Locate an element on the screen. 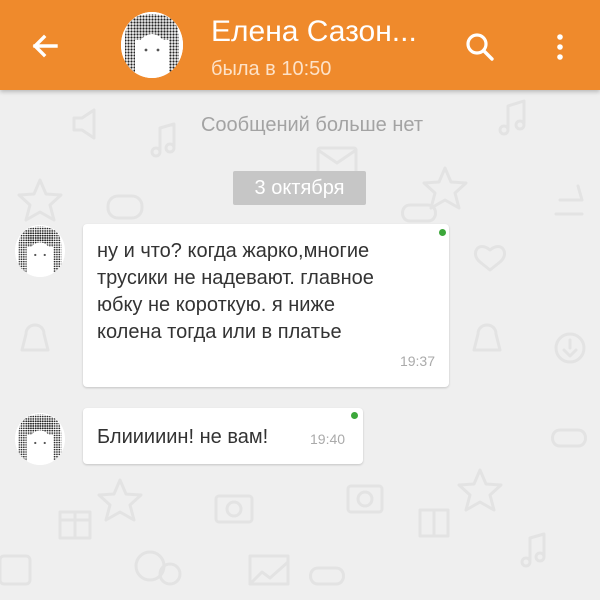  more-vert-icon is located at coordinates (560, 47).